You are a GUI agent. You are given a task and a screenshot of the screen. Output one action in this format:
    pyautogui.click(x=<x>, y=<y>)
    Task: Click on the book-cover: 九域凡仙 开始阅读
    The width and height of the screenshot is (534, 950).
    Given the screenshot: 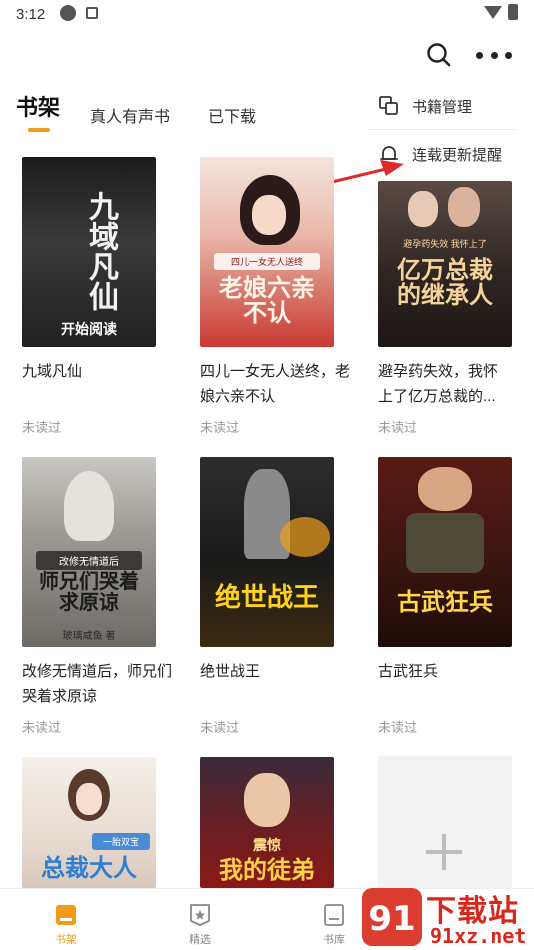 What is the action you would take?
    pyautogui.click(x=89, y=252)
    